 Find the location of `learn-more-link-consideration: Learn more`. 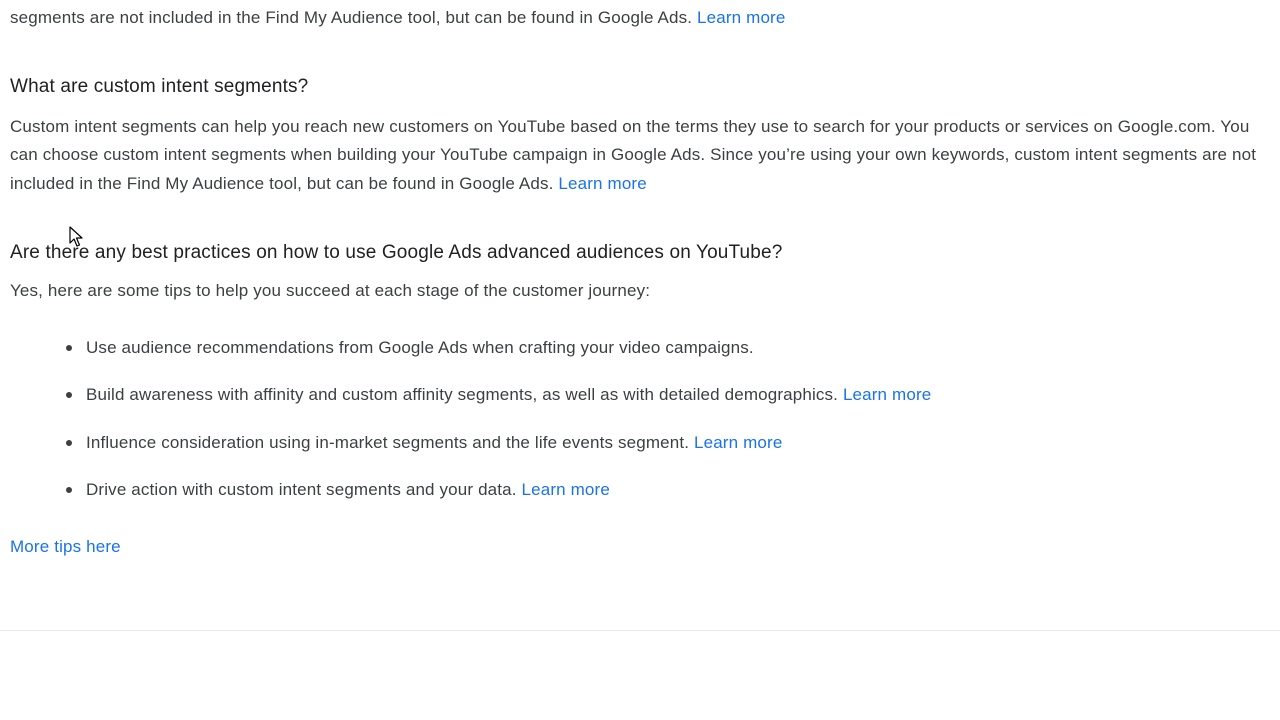

learn-more-link-consideration: Learn more is located at coordinates (738, 442).